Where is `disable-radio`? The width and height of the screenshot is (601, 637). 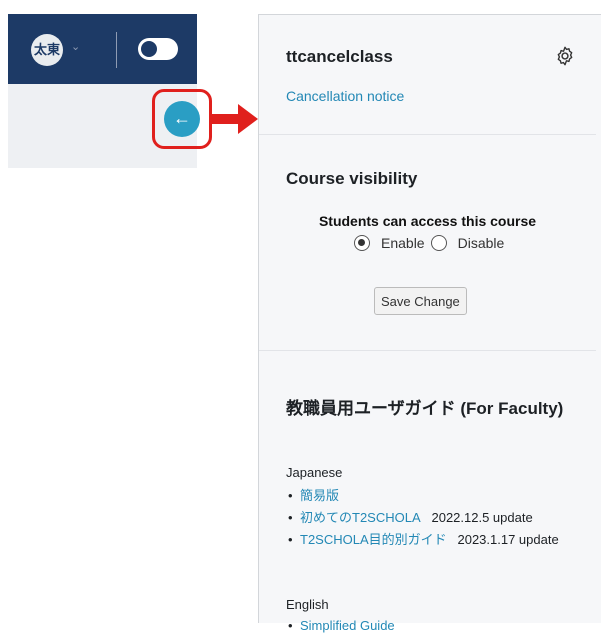
disable-radio is located at coordinates (438, 243).